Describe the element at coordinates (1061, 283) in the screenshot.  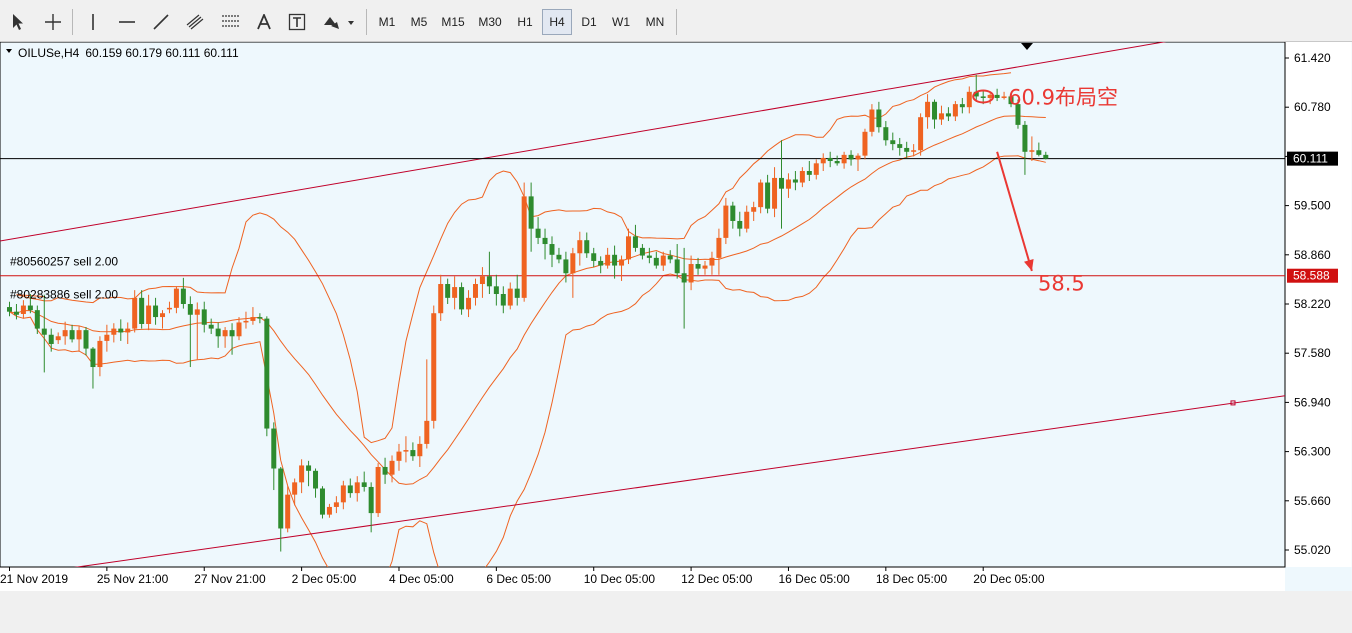
I see `annotation-target: 58.5` at that location.